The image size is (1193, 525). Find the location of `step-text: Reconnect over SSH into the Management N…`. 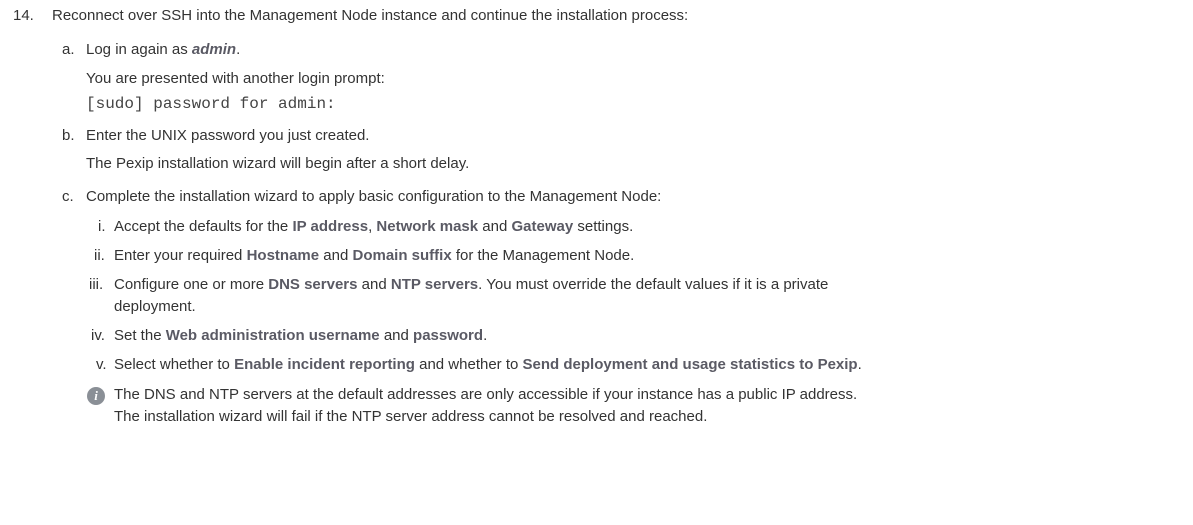

step-text: Reconnect over SSH into the Management N… is located at coordinates (370, 15).